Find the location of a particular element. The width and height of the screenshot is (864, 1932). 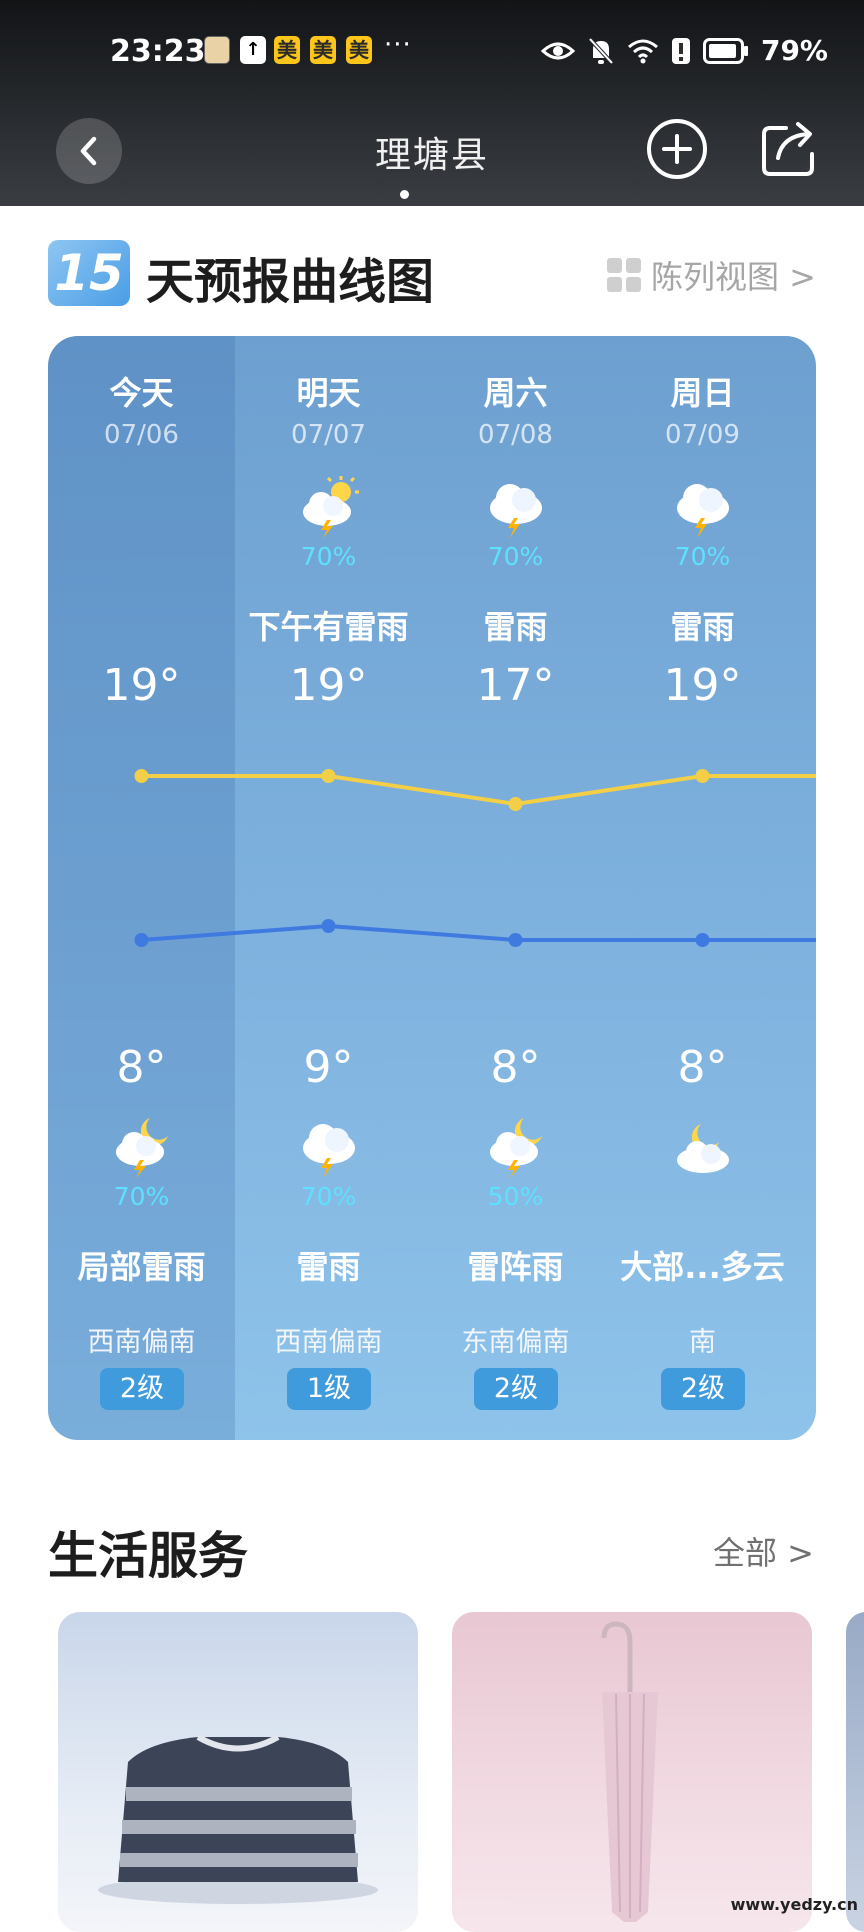

grid-view-button: 陈列视图 > is located at coordinates (711, 275).